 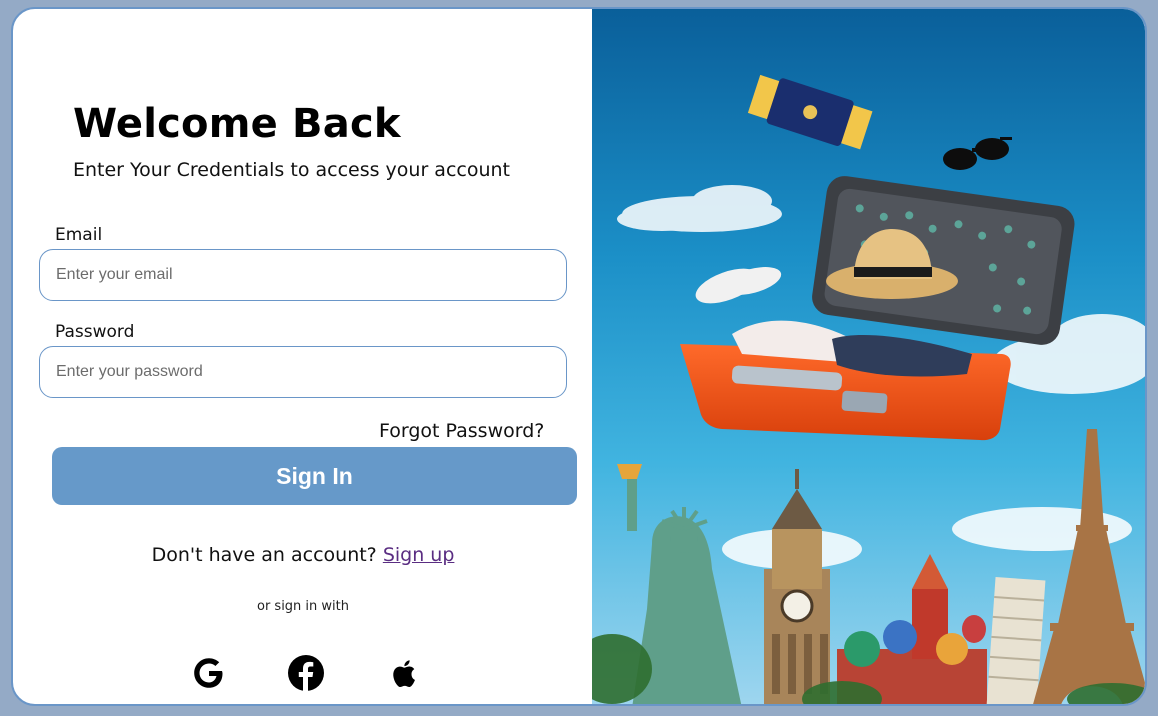 What do you see at coordinates (79, 235) in the screenshot?
I see `email-label: Email` at bounding box center [79, 235].